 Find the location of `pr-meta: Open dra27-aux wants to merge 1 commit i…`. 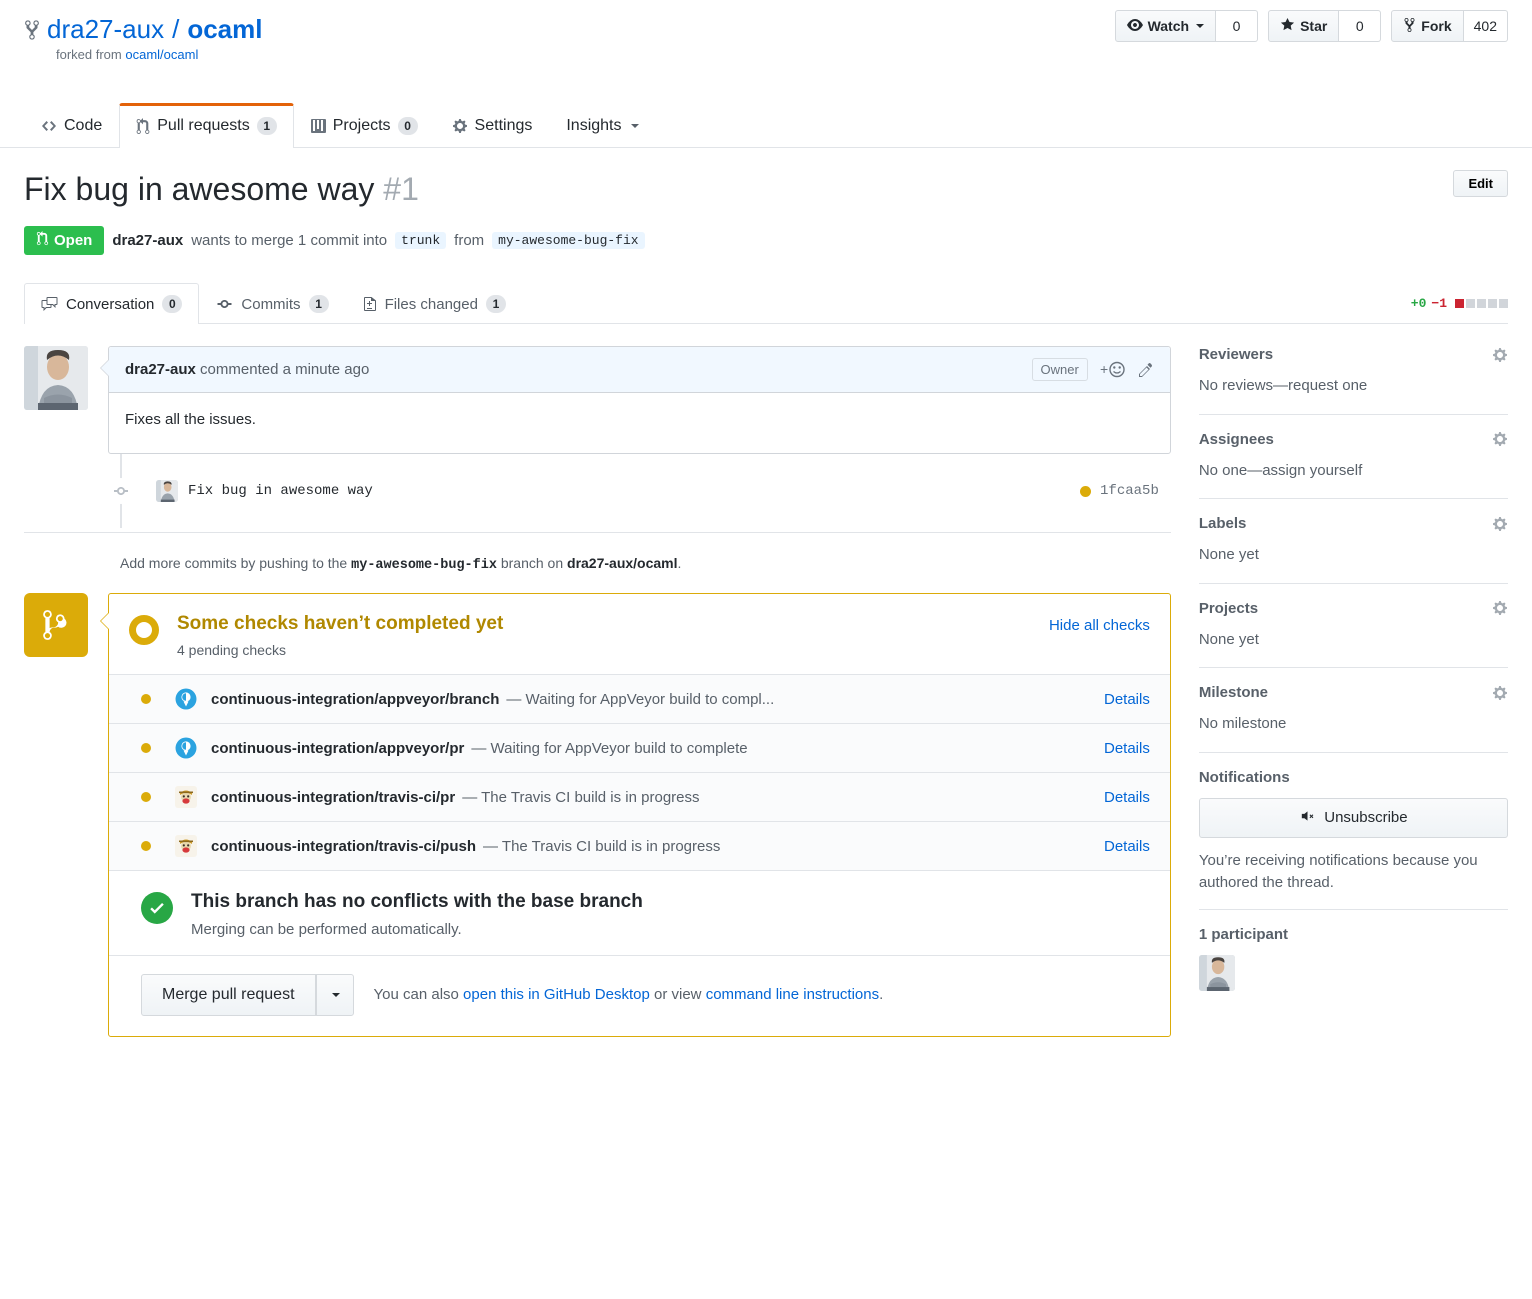

pr-meta: Open dra27-aux wants to merge 1 commit i… is located at coordinates (766, 241).